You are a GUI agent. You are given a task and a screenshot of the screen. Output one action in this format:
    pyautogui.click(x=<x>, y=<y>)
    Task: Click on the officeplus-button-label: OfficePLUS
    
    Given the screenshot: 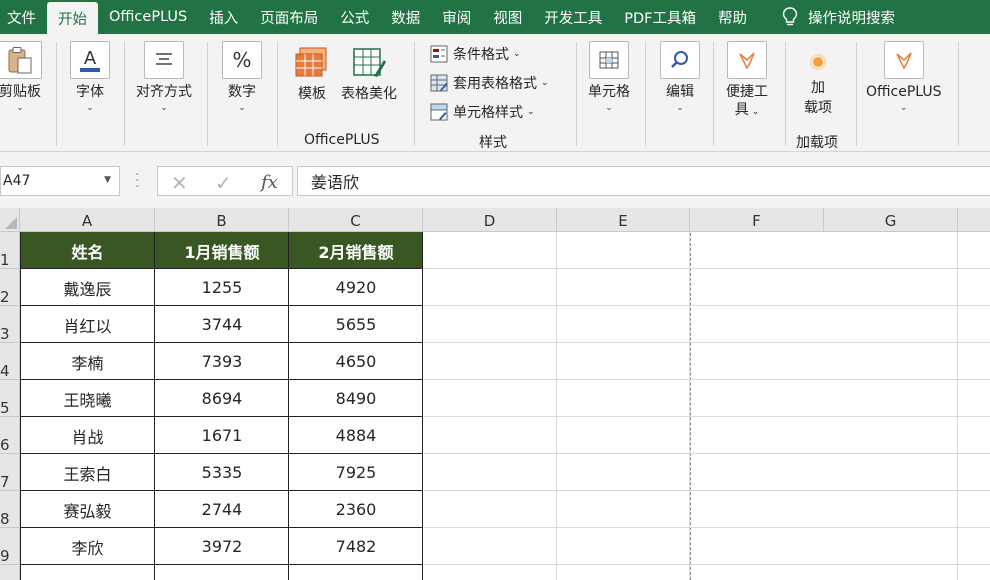 What is the action you would take?
    pyautogui.click(x=904, y=92)
    